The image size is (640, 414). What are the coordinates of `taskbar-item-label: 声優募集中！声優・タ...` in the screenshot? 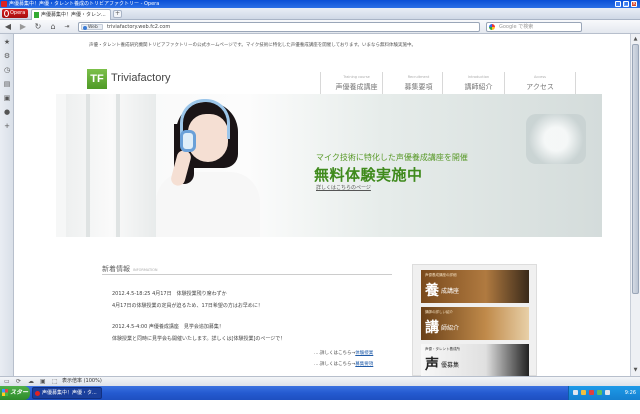 It's located at (69, 393).